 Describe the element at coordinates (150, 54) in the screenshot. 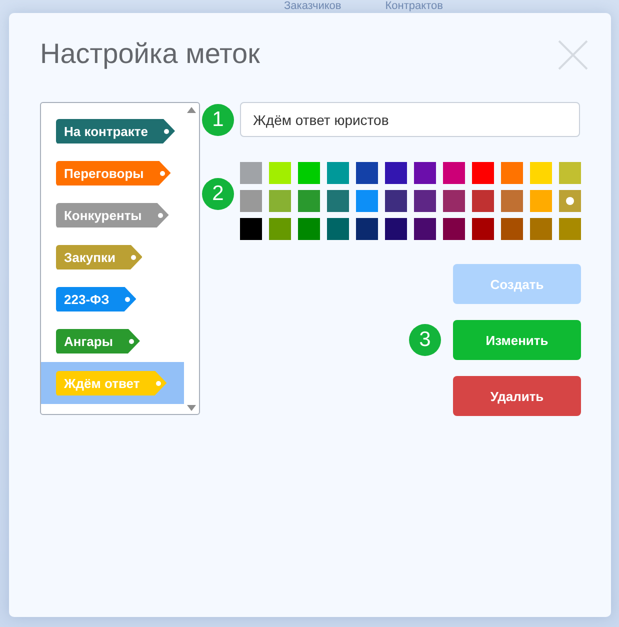

I see `dialog-title: Настройка меток` at that location.